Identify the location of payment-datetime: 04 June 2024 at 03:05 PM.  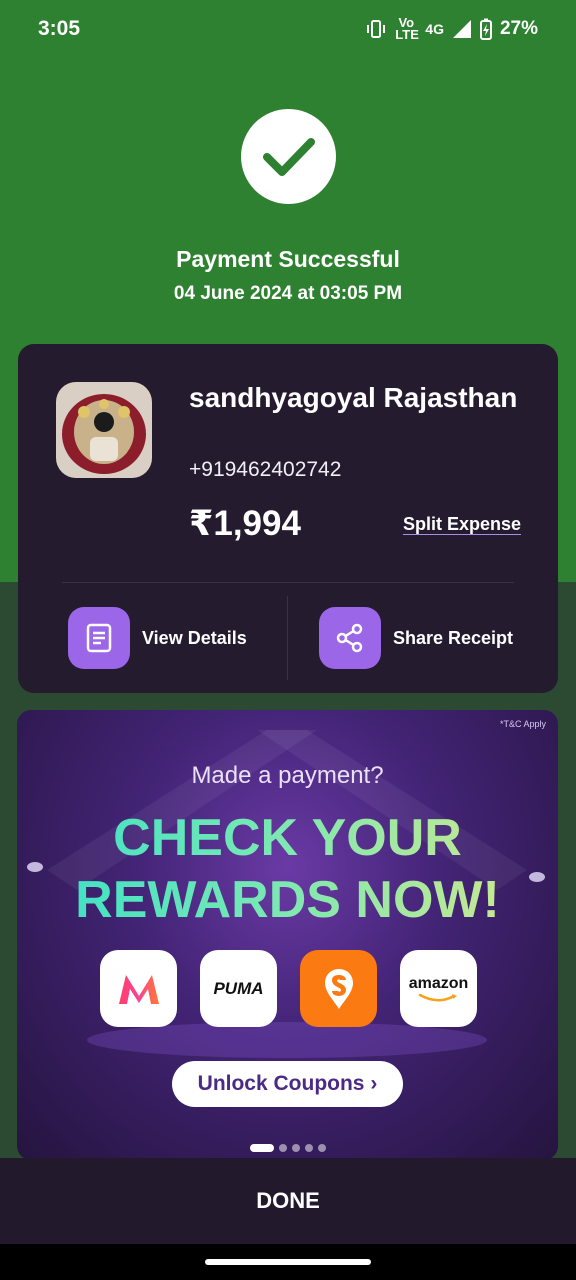
(288, 293).